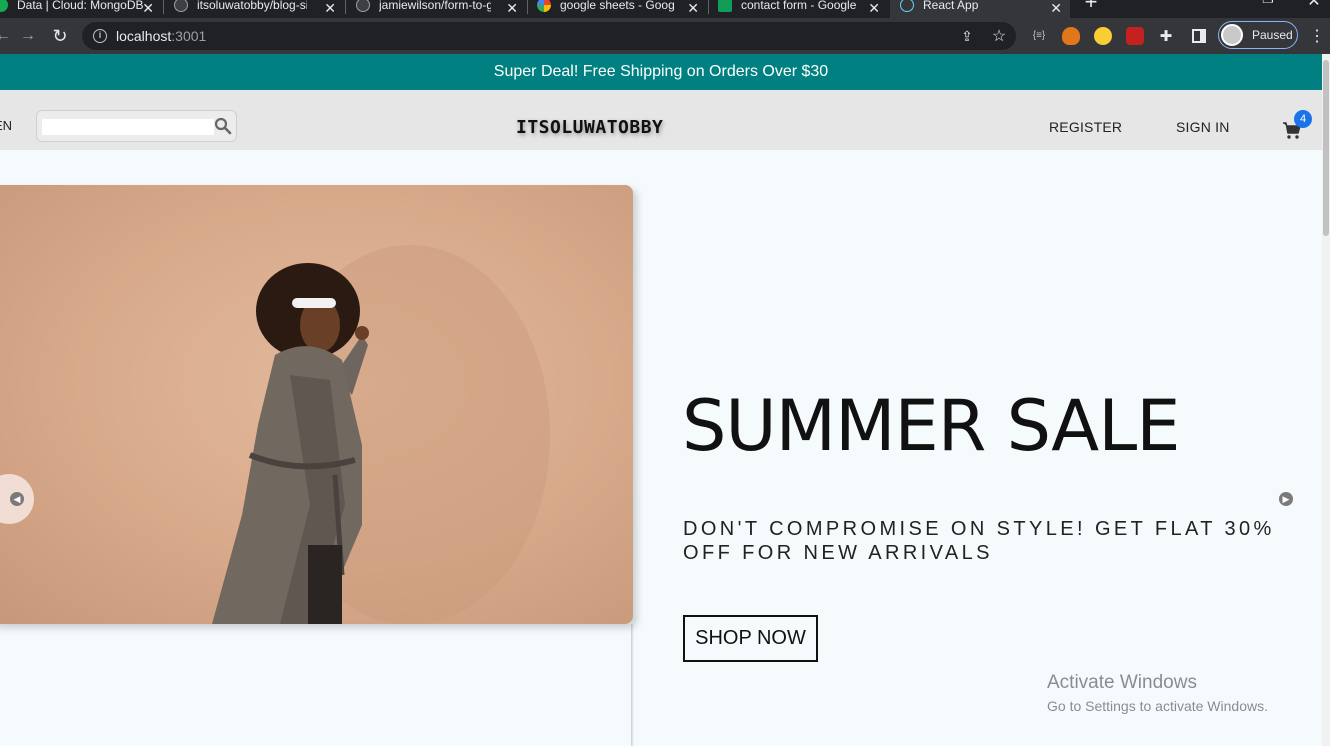  What do you see at coordinates (1157, 706) in the screenshot?
I see `watermark-subtitle: Go to Settings to activate Windows.` at bounding box center [1157, 706].